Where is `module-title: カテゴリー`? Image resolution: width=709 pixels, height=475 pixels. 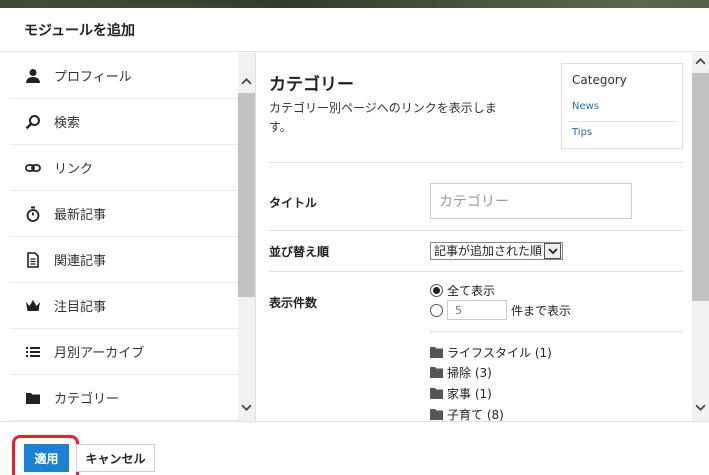 module-title: カテゴリー is located at coordinates (311, 85).